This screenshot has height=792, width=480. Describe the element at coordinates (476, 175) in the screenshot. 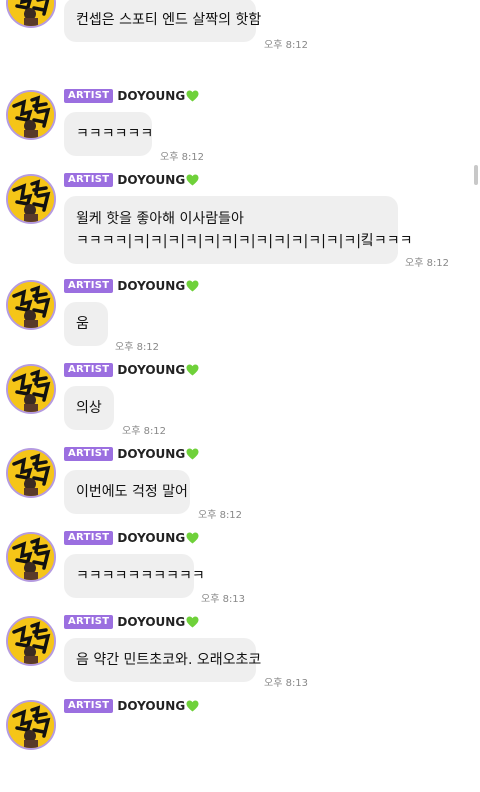

I see `scrollbar` at that location.